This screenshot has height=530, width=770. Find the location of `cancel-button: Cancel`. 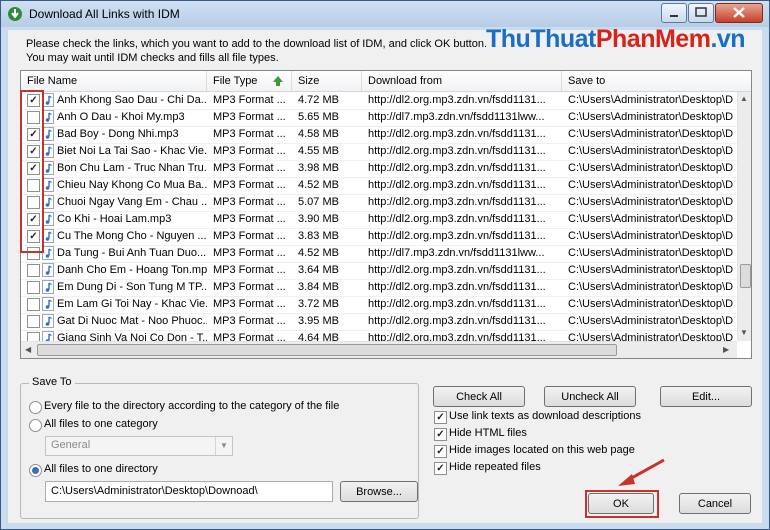

cancel-button: Cancel is located at coordinates (715, 503).